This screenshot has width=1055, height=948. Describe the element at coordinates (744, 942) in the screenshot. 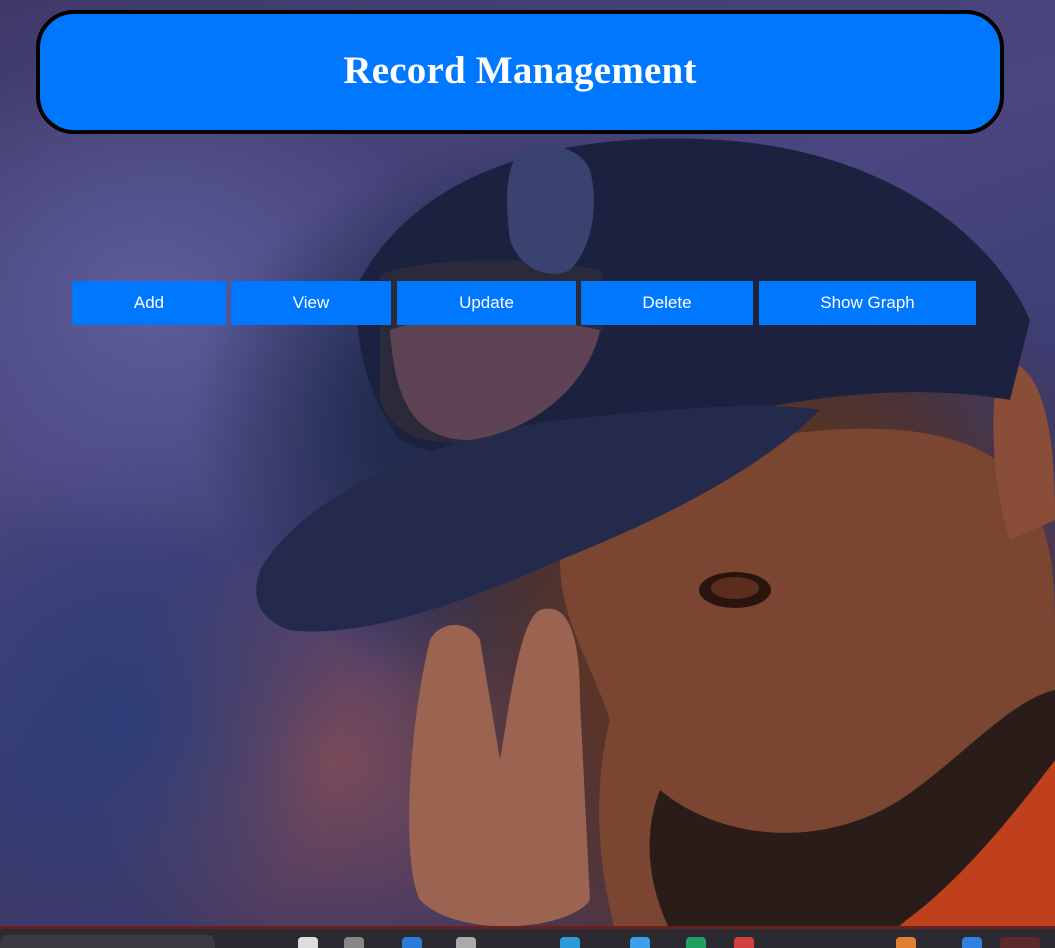

I see `notes-icon` at that location.